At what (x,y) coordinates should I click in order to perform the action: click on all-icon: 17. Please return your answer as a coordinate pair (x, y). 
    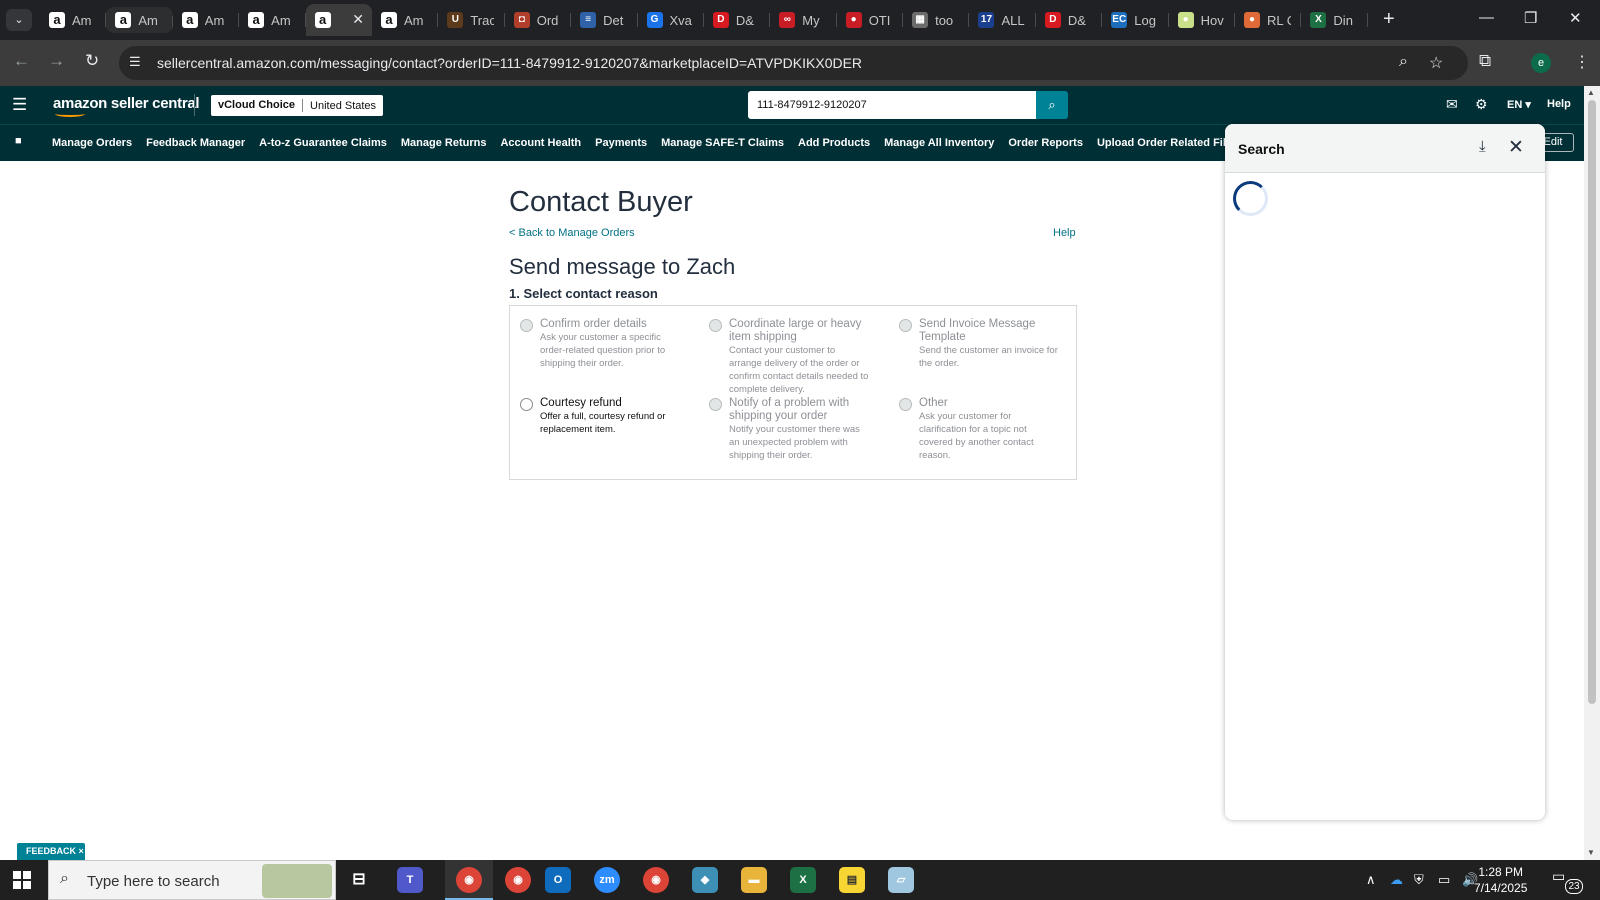
    Looking at the image, I should click on (986, 20).